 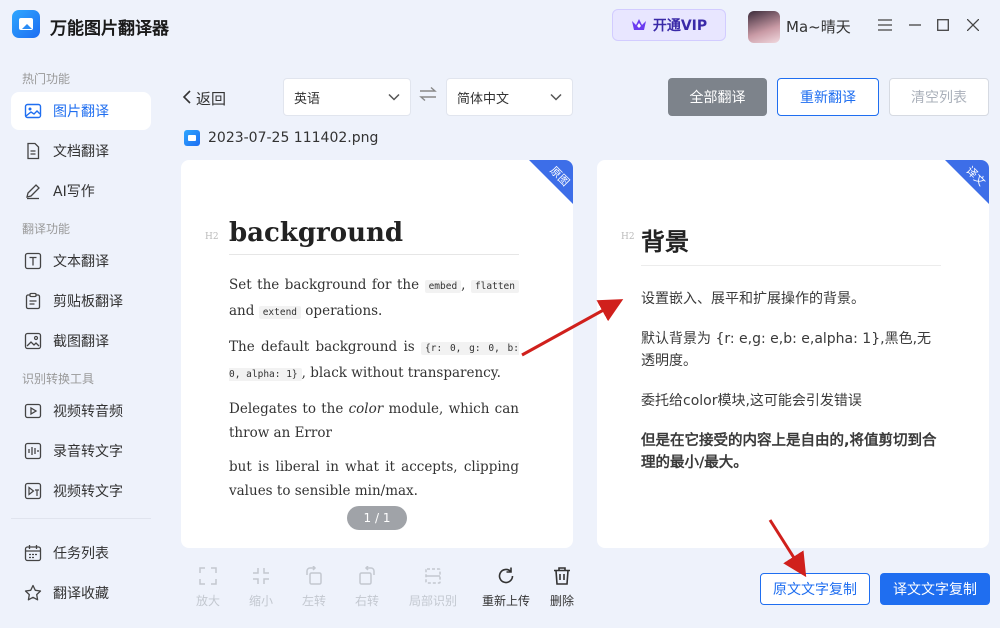 I want to click on document-icon, so click(x=33, y=151).